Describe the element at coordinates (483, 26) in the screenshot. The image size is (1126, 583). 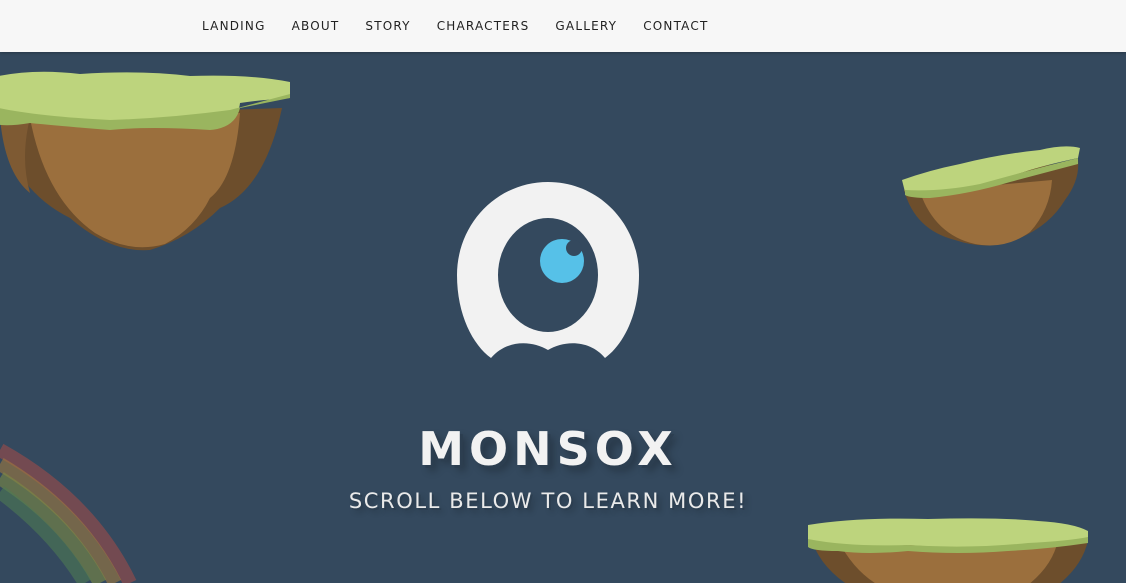
I see `nav-item-characters: CHARACTERS` at that location.